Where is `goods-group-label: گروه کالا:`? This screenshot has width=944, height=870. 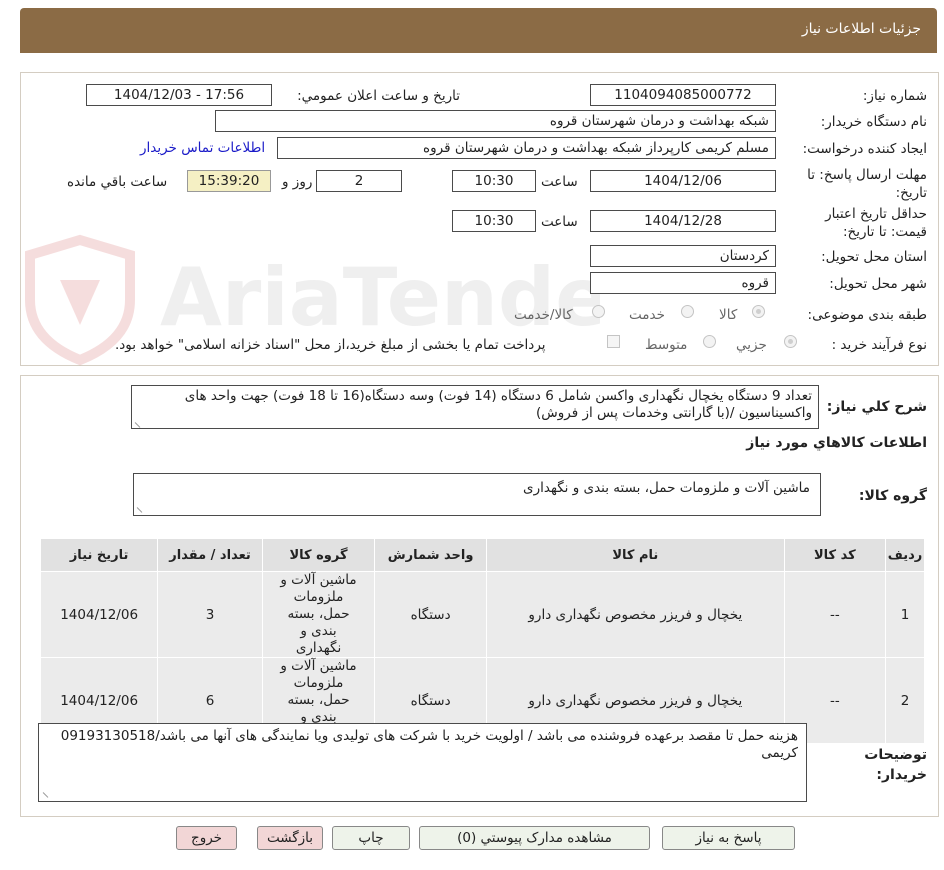 goods-group-label: گروه کالا: is located at coordinates (892, 496).